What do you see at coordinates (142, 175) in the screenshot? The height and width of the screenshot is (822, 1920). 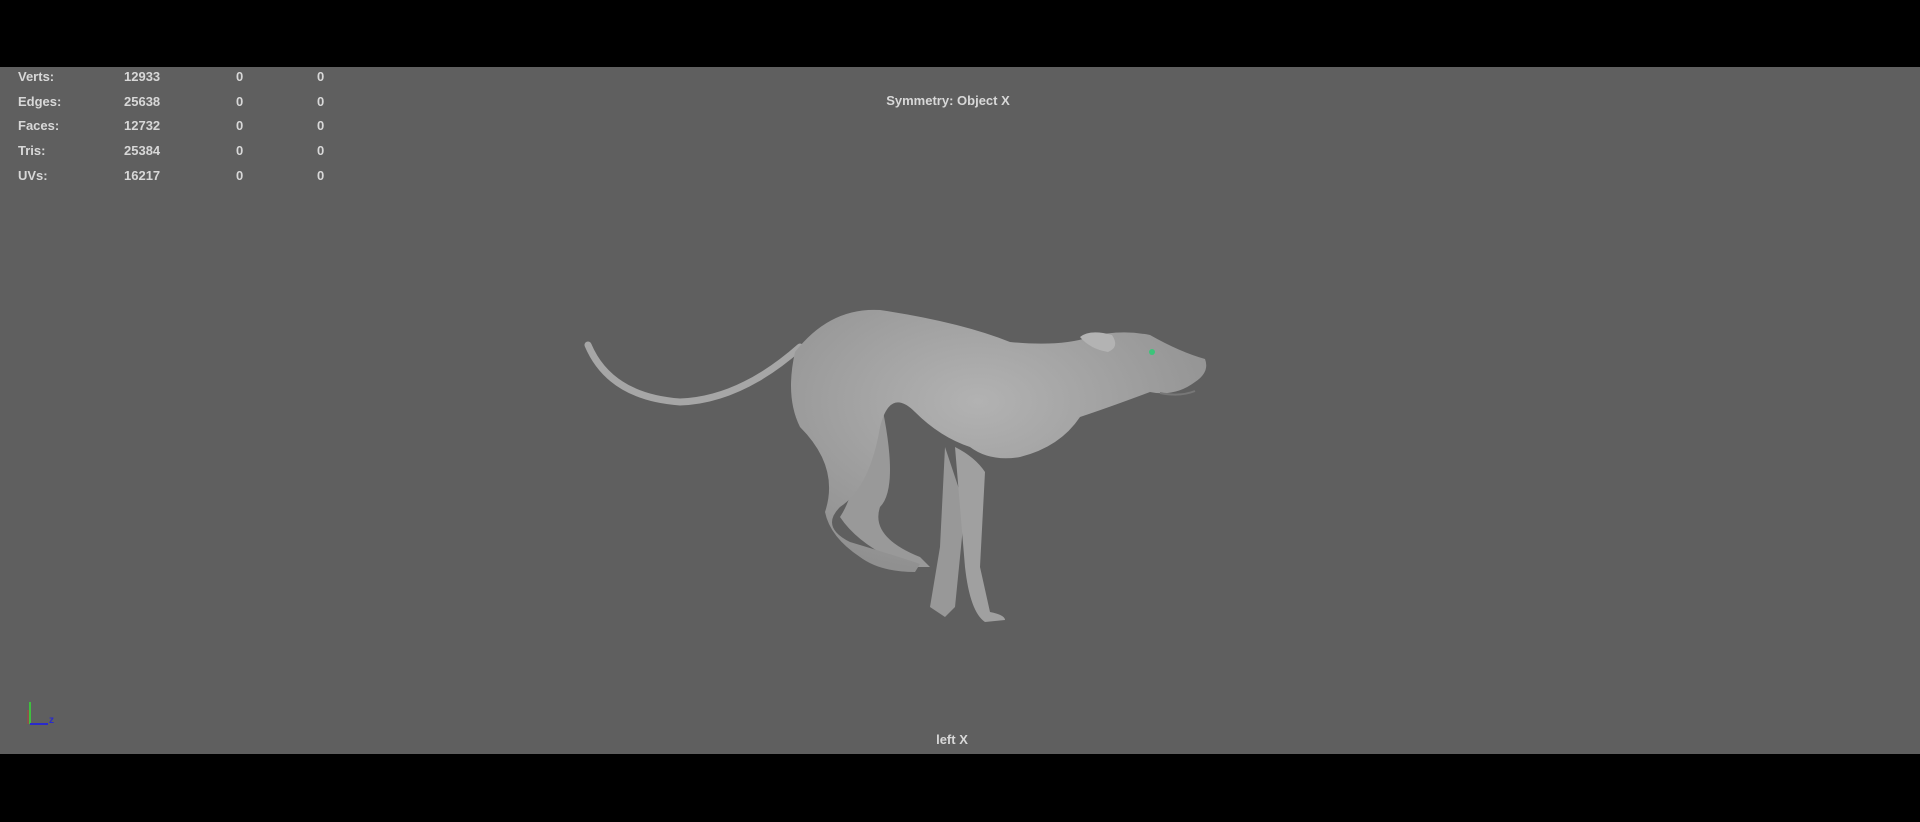 I see `stat-value: 16217` at bounding box center [142, 175].